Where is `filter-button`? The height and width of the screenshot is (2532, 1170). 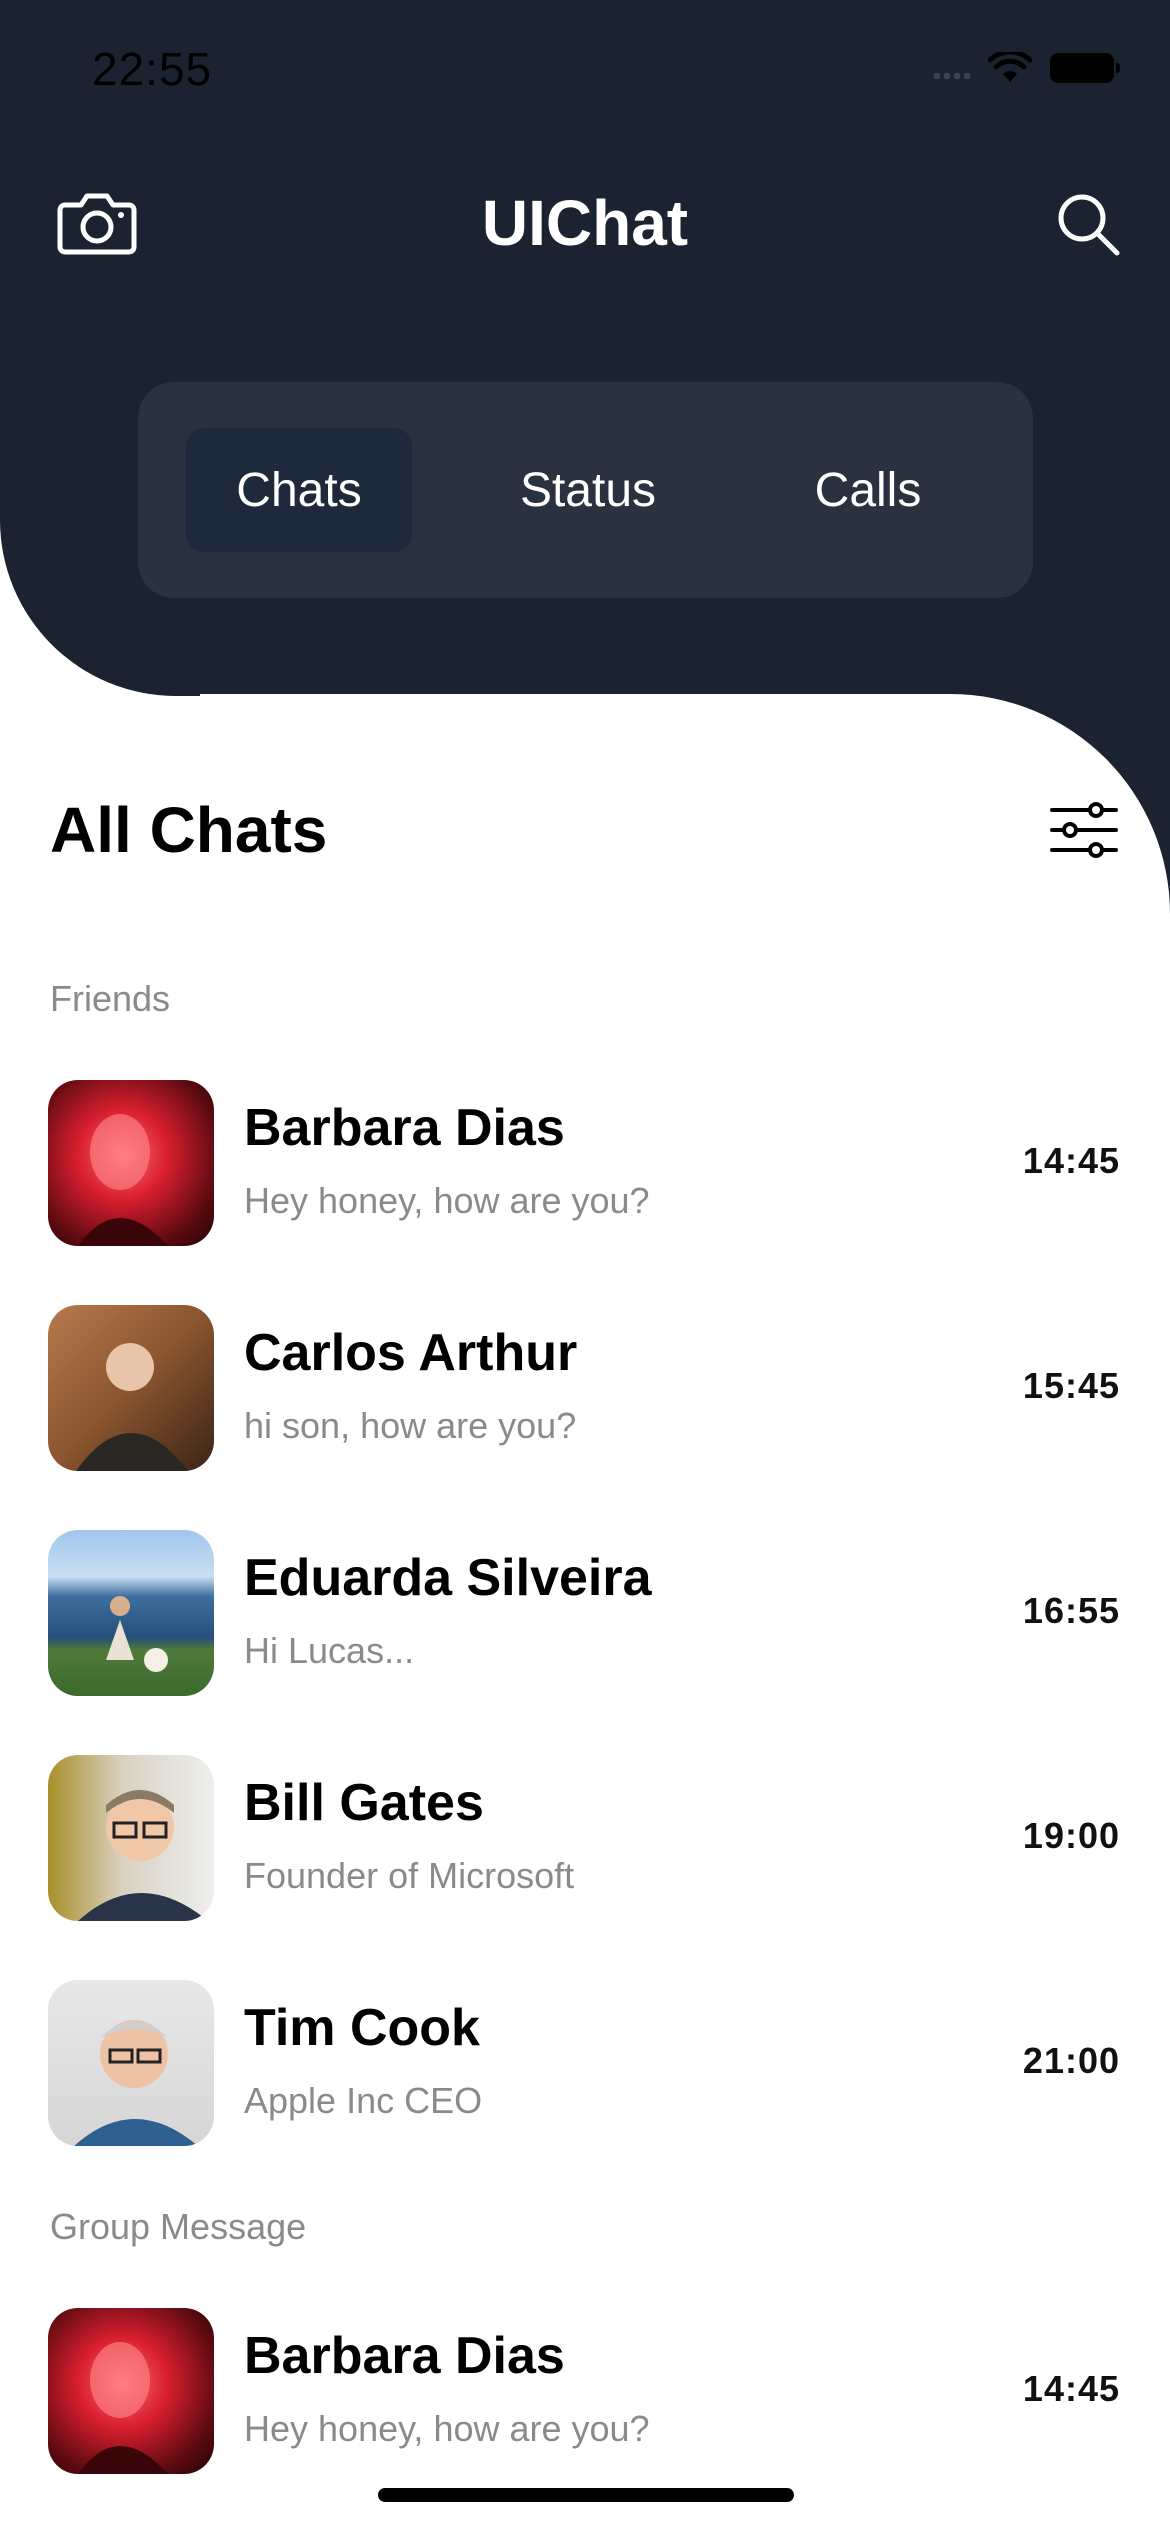
filter-button is located at coordinates (1084, 830).